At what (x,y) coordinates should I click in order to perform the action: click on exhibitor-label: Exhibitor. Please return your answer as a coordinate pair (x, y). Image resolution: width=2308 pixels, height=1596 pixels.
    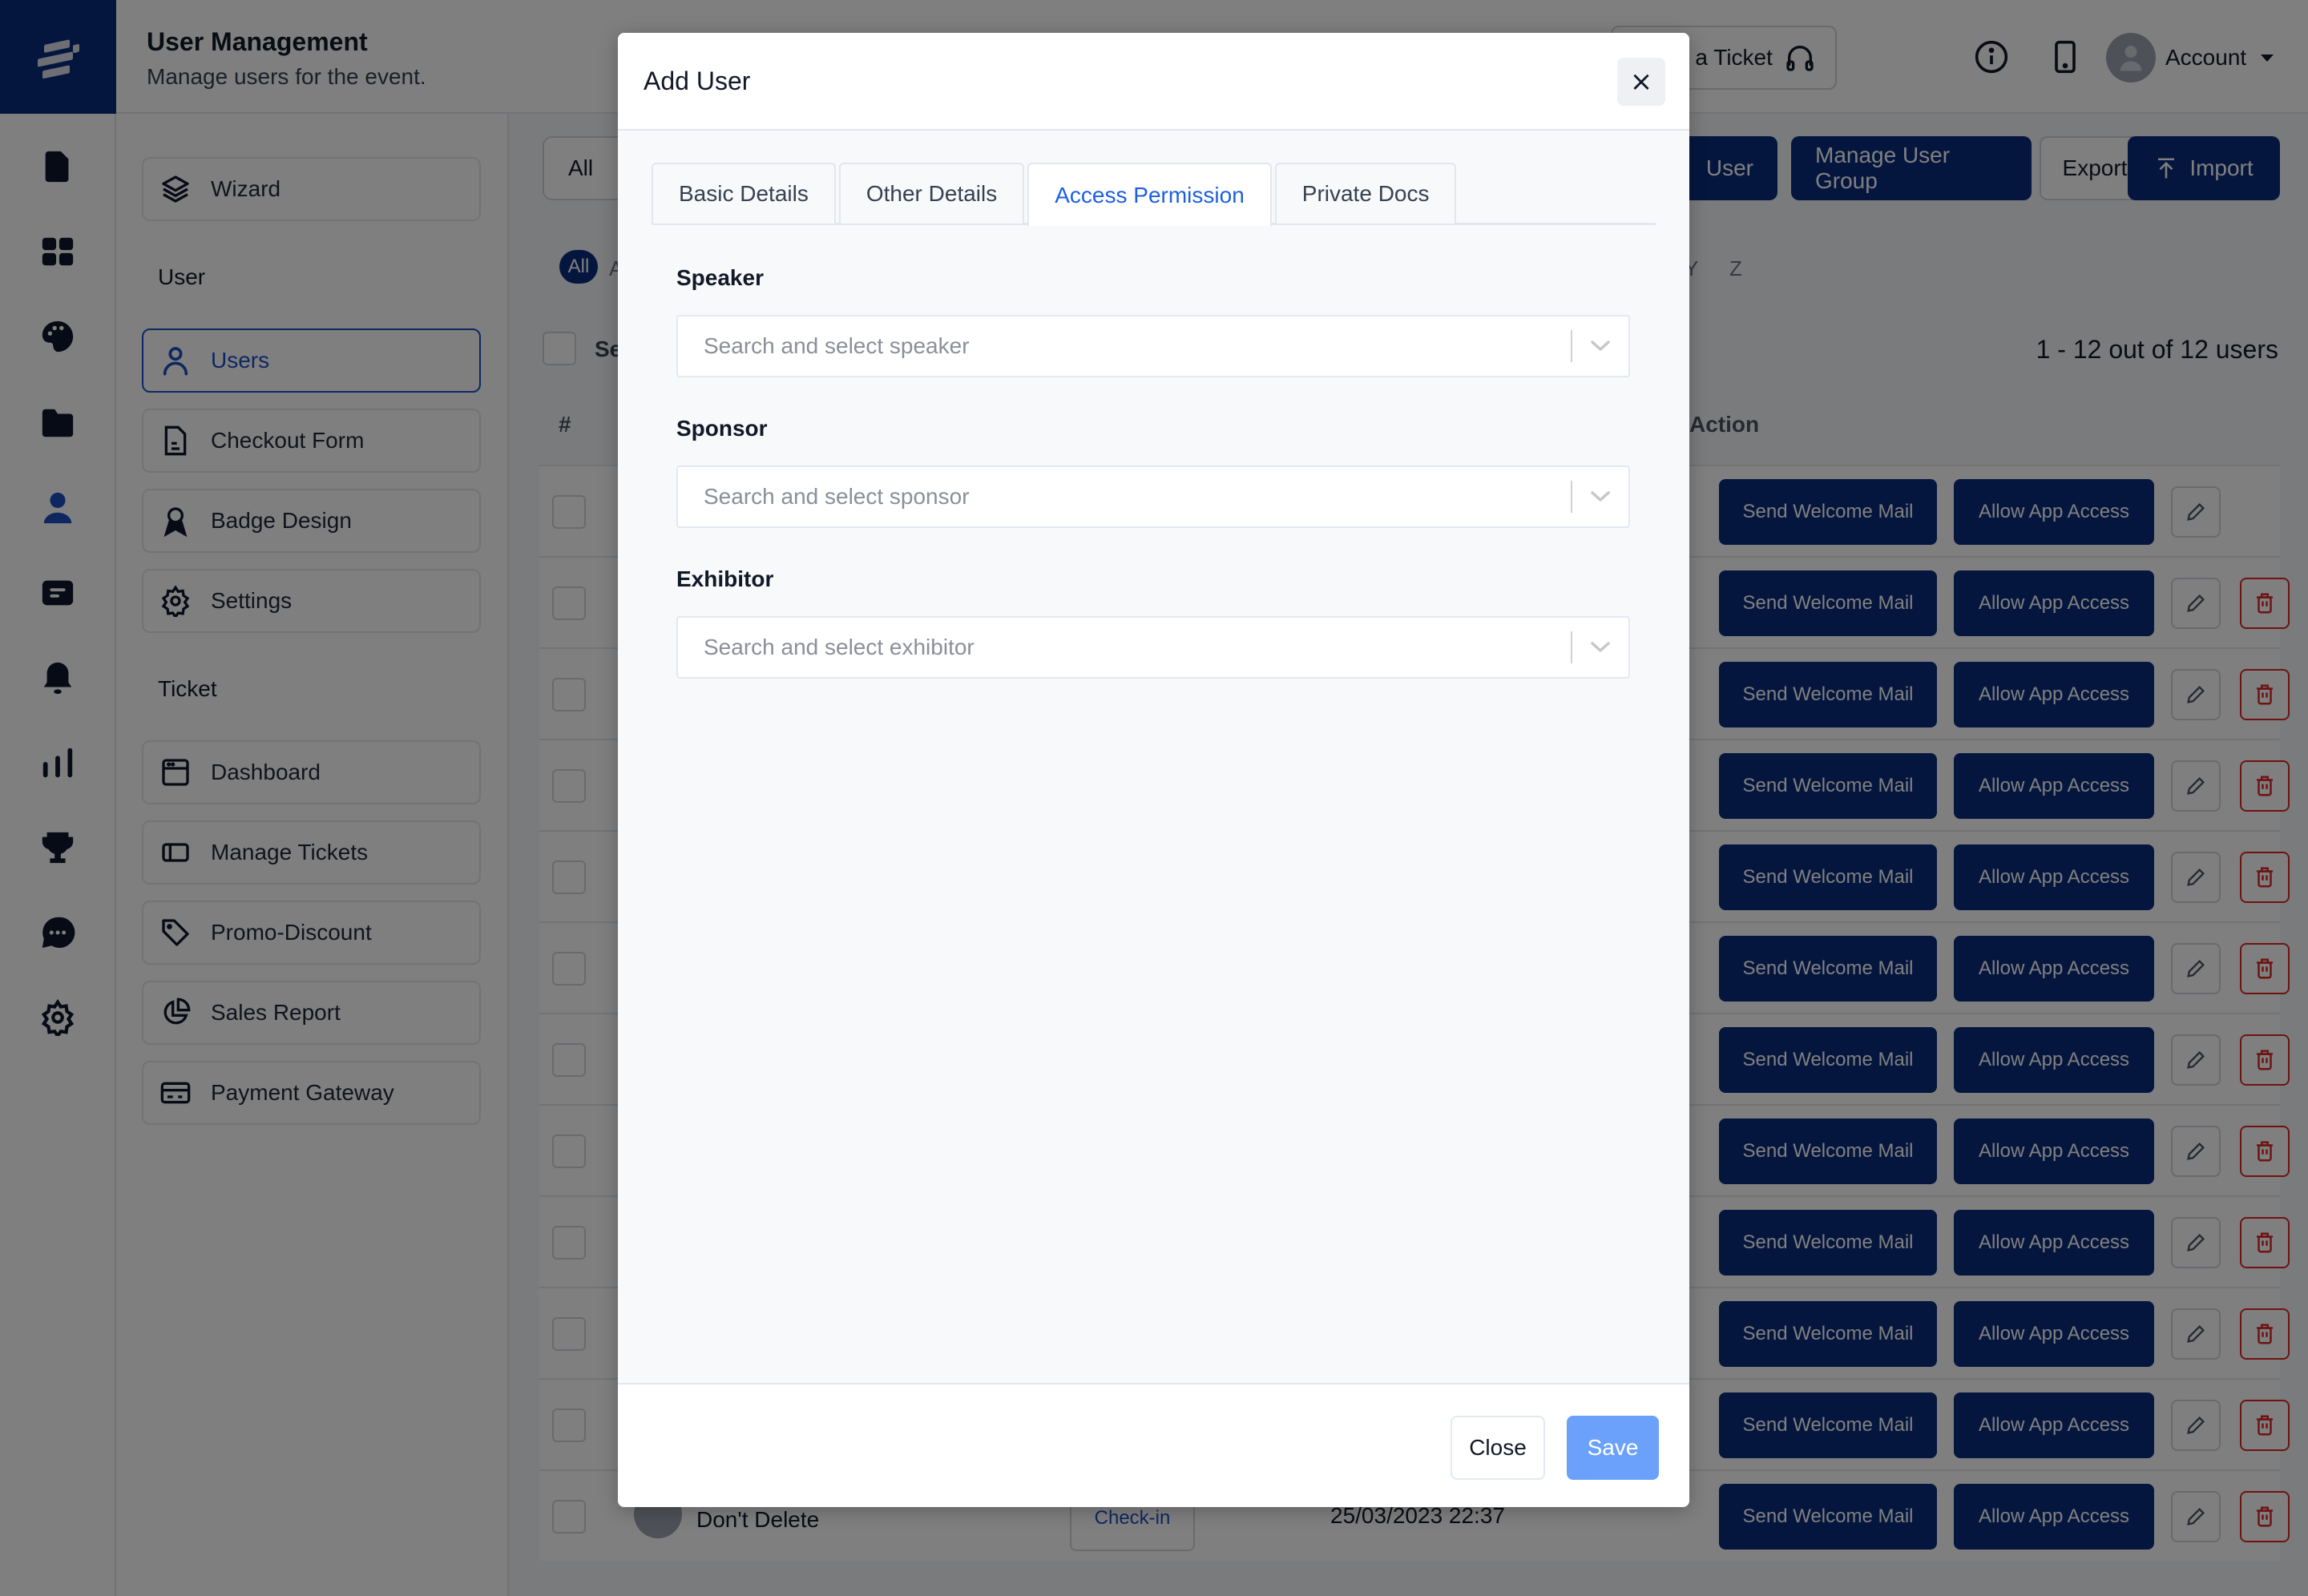
    Looking at the image, I should click on (725, 578).